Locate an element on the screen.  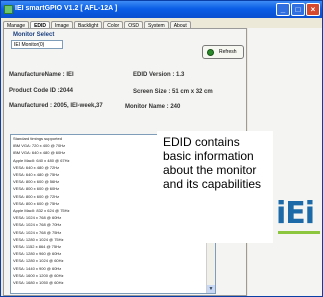
scroll-down-icon: ▼ is located at coordinates (211, 289).